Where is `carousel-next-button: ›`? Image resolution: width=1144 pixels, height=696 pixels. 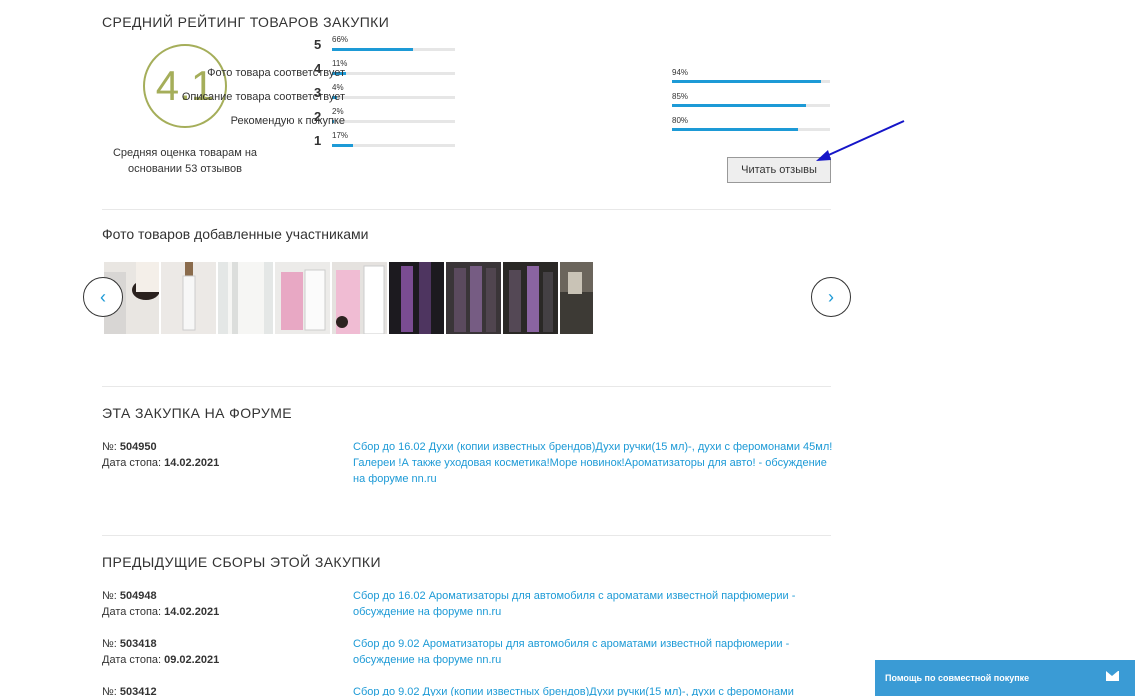
carousel-next-button: › is located at coordinates (831, 297).